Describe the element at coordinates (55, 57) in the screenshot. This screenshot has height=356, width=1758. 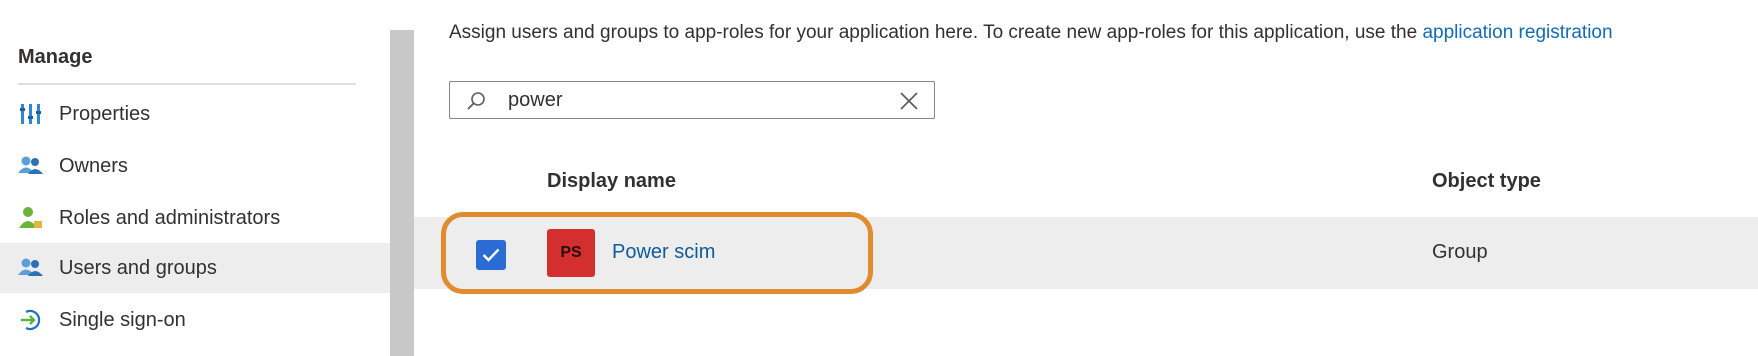
I see `section-title-manage: Manage` at that location.